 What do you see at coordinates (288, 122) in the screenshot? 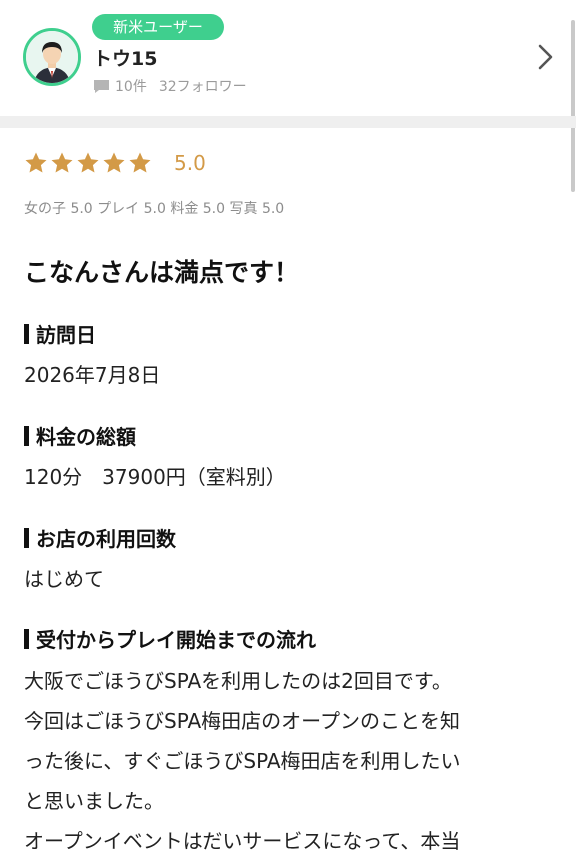
I see `section-divider` at bounding box center [288, 122].